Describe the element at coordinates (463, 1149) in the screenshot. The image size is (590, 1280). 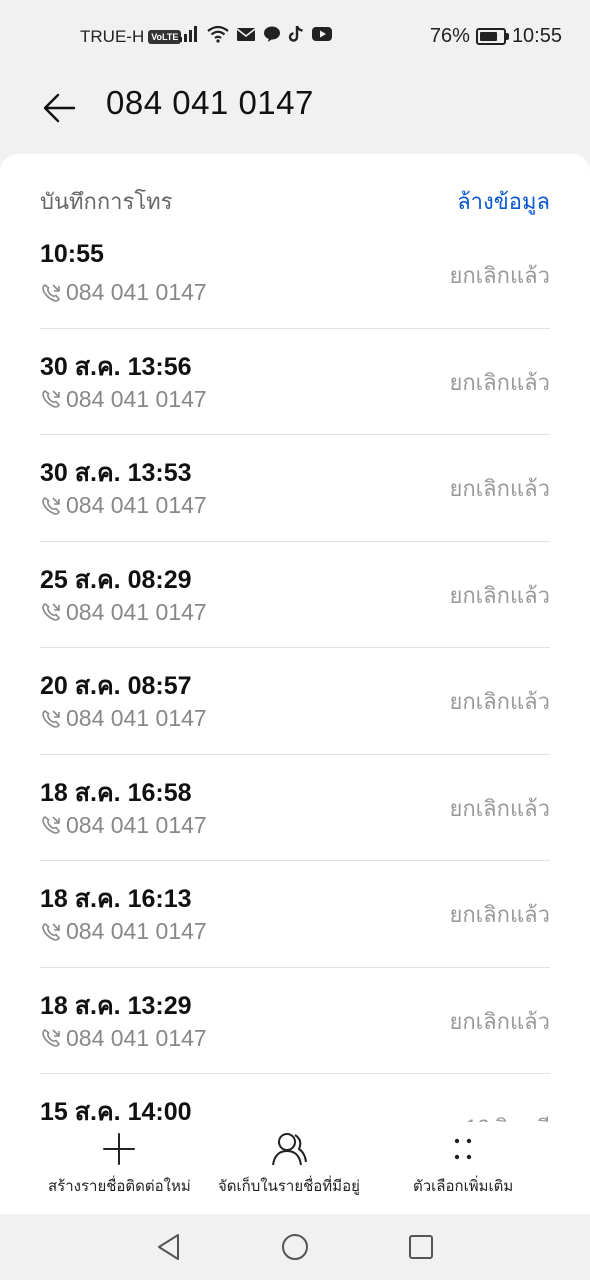
I see `more-dots-icon` at that location.